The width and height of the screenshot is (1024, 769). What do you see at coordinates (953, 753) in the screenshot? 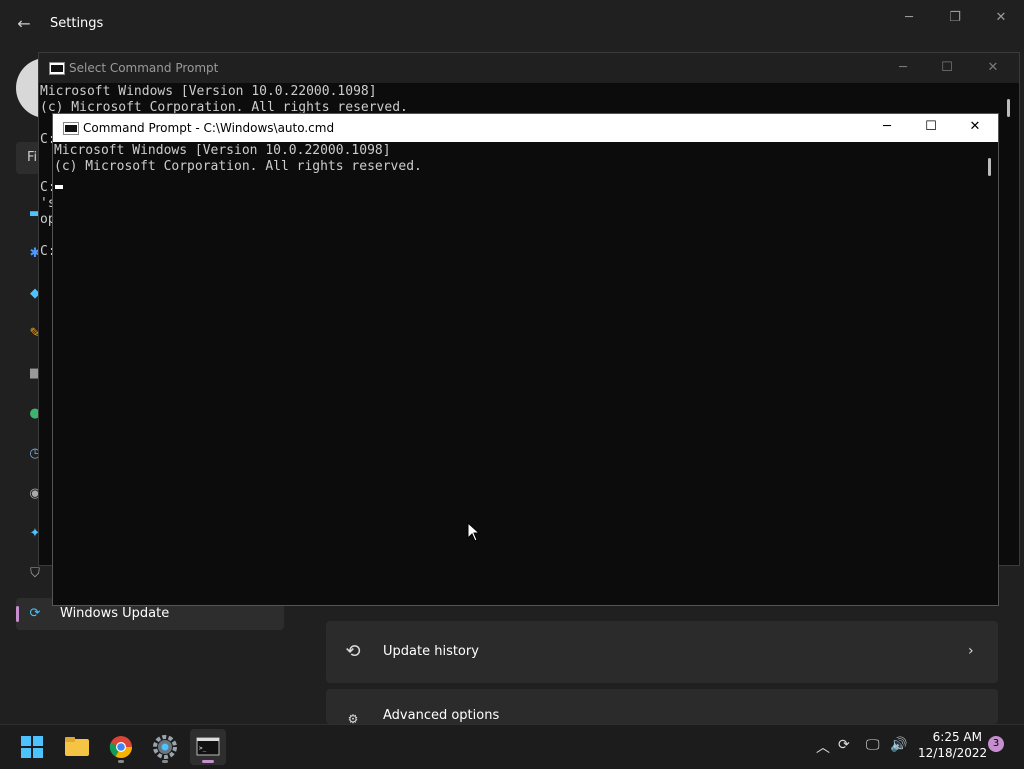
I see `clock-date: 12/18/2022` at bounding box center [953, 753].